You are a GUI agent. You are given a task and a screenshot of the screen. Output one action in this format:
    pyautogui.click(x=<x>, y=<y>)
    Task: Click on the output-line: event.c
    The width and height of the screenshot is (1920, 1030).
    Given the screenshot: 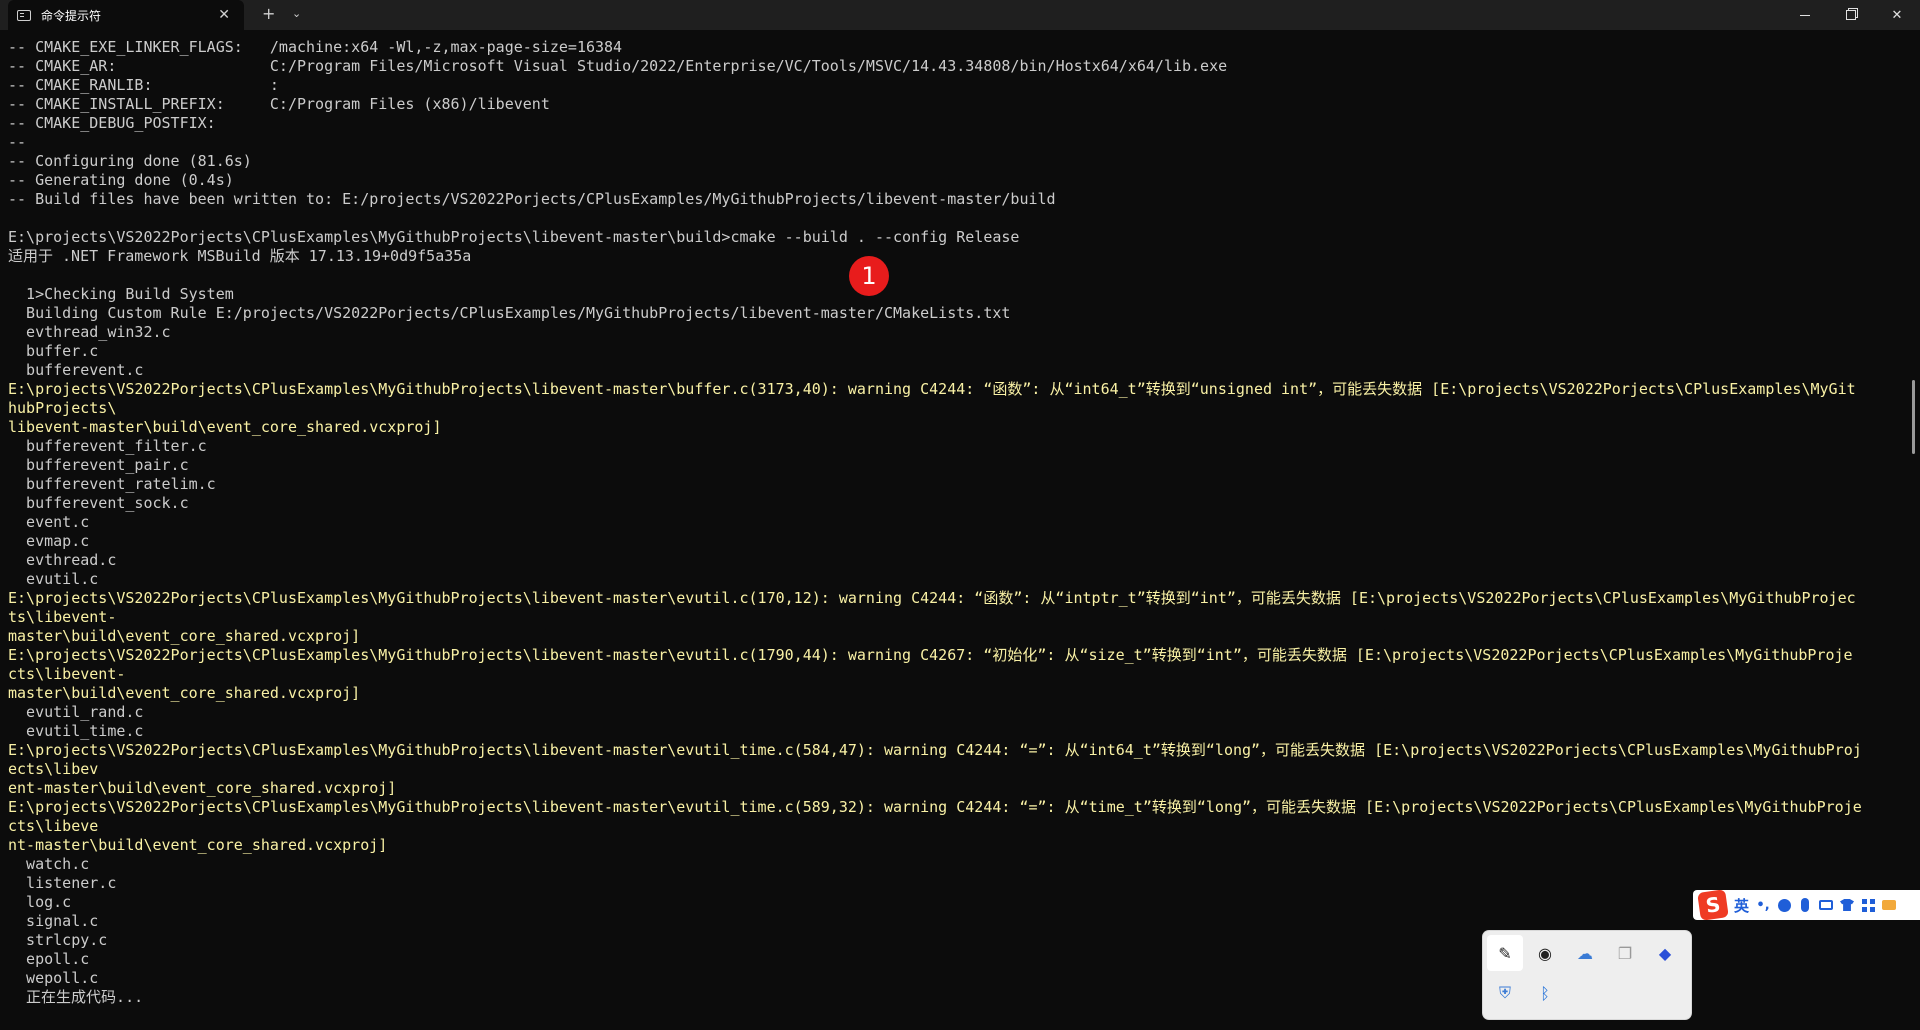 What is the action you would take?
    pyautogui.click(x=49, y=522)
    